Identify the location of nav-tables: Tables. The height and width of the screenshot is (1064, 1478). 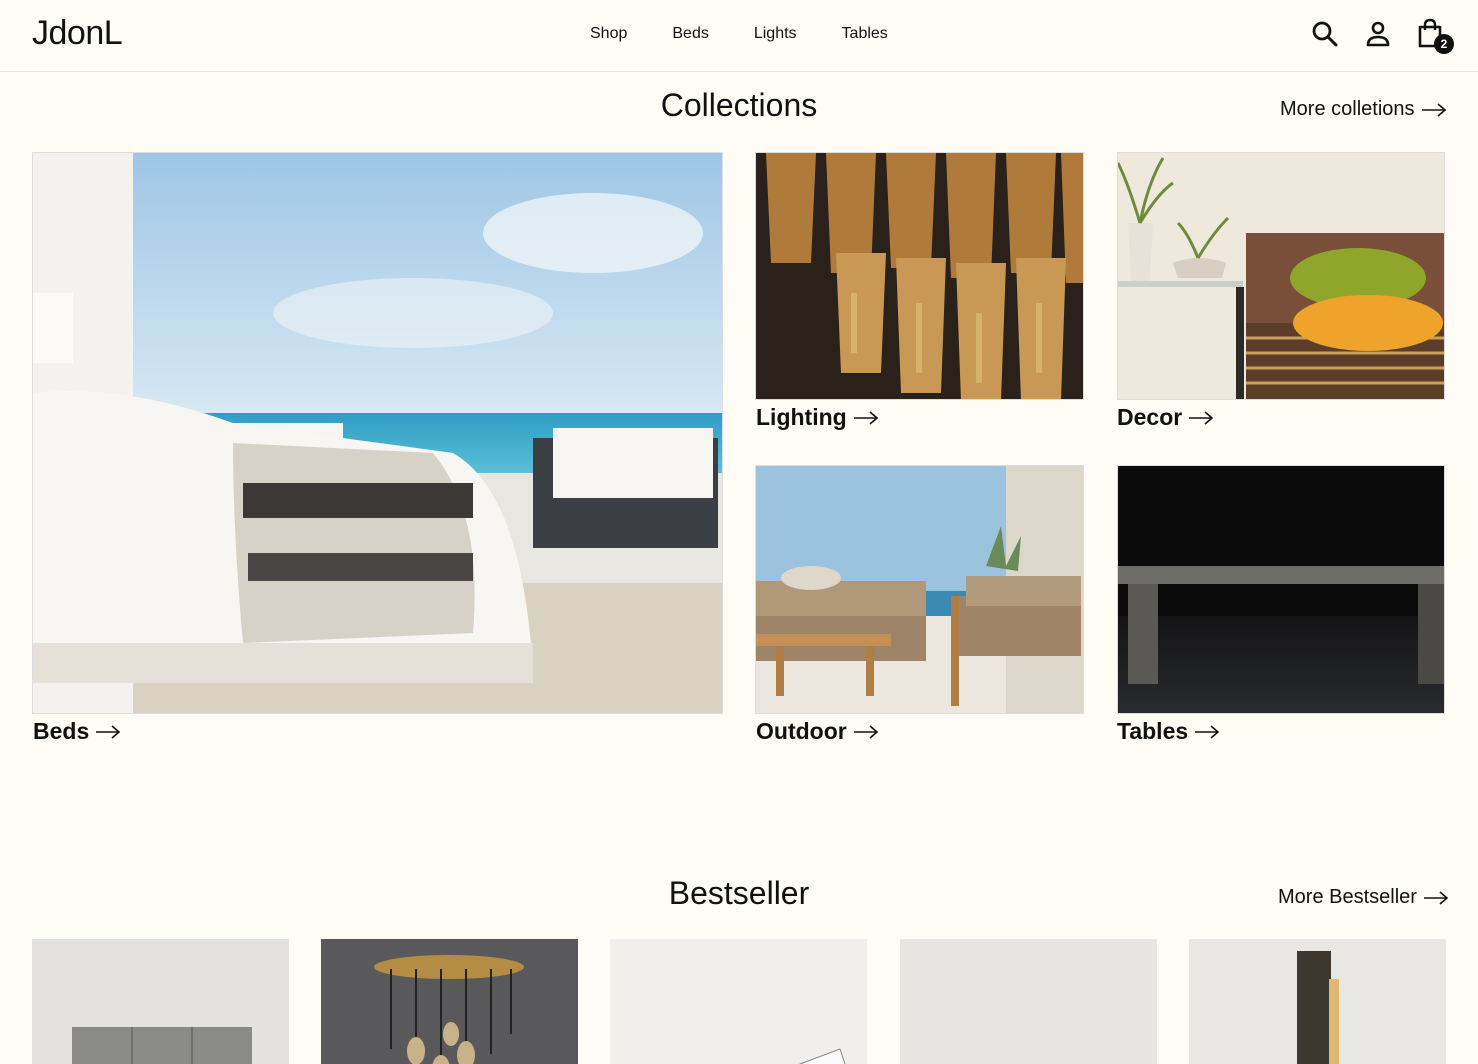
(865, 34).